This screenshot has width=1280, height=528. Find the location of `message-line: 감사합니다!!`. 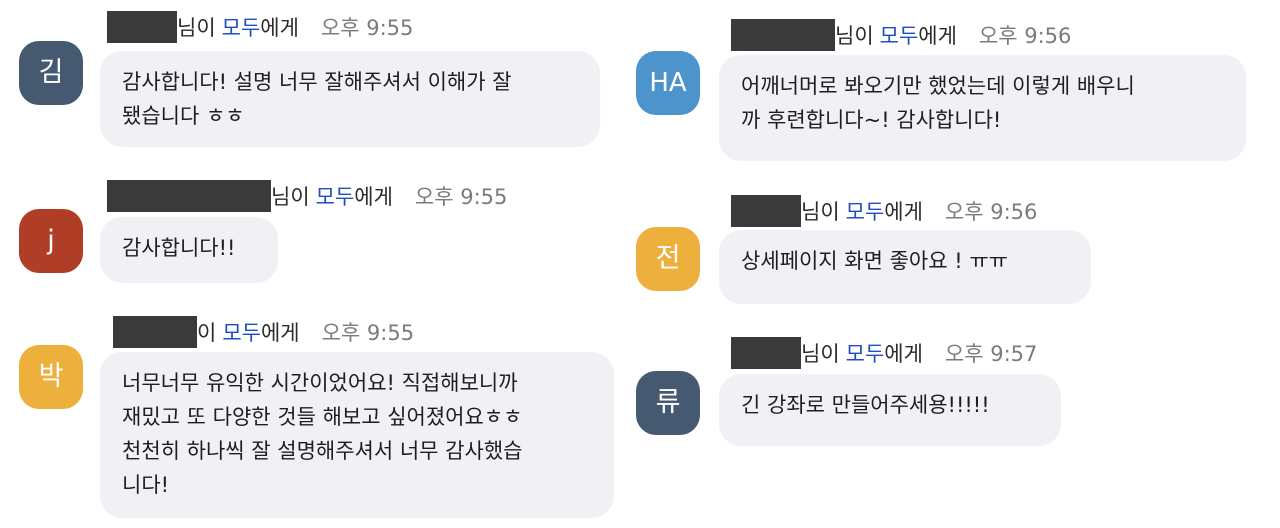

message-line: 감사합니다!! is located at coordinates (179, 248).